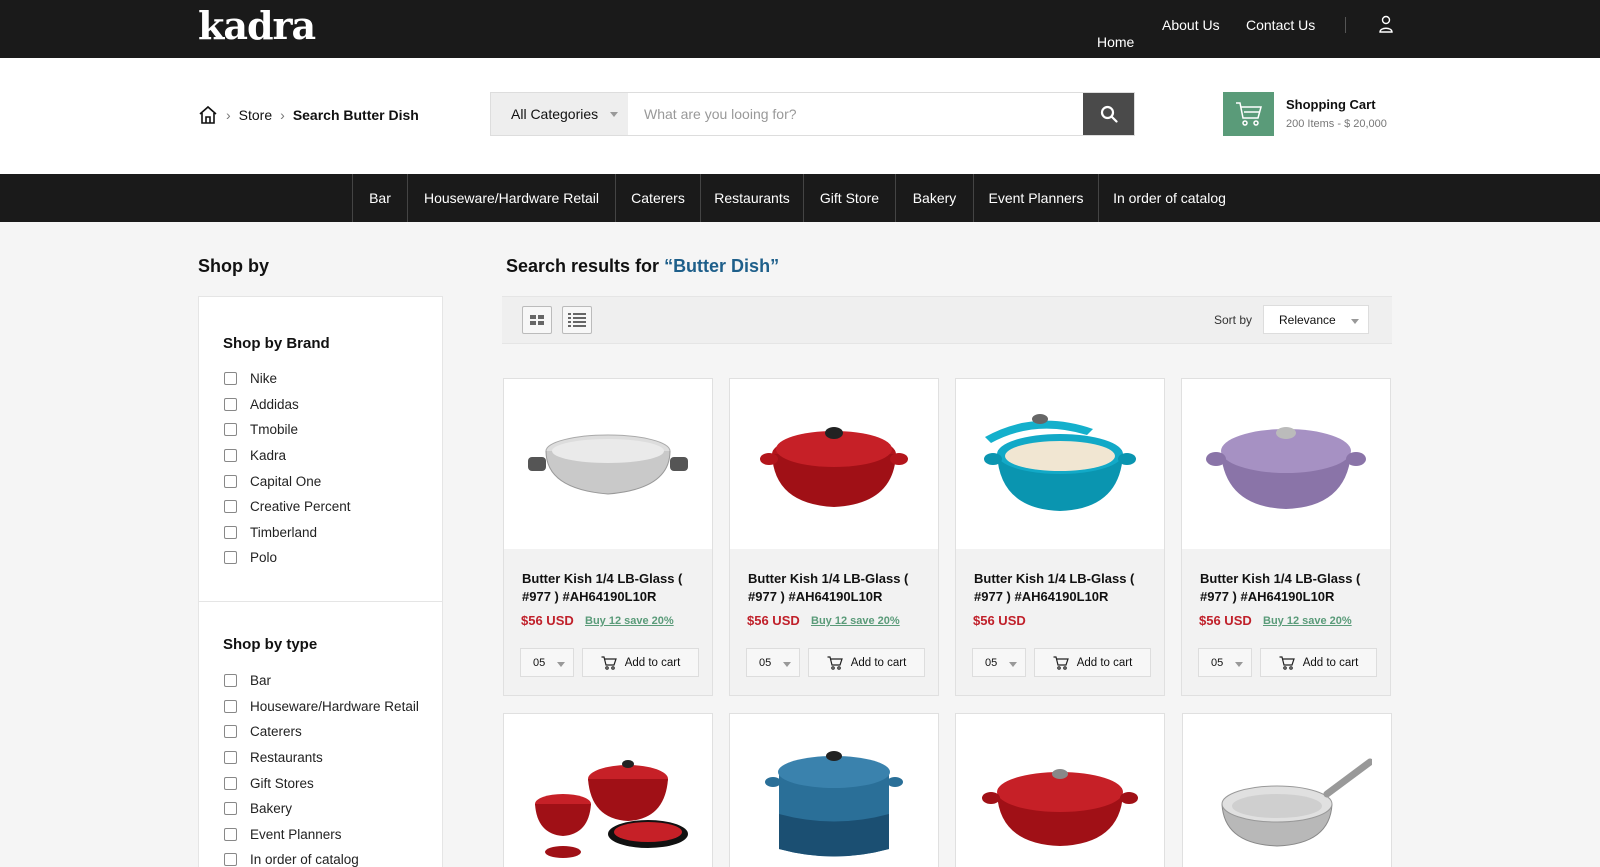  Describe the element at coordinates (321, 835) in the screenshot. I see `type-filter-item: Event Planners` at that location.